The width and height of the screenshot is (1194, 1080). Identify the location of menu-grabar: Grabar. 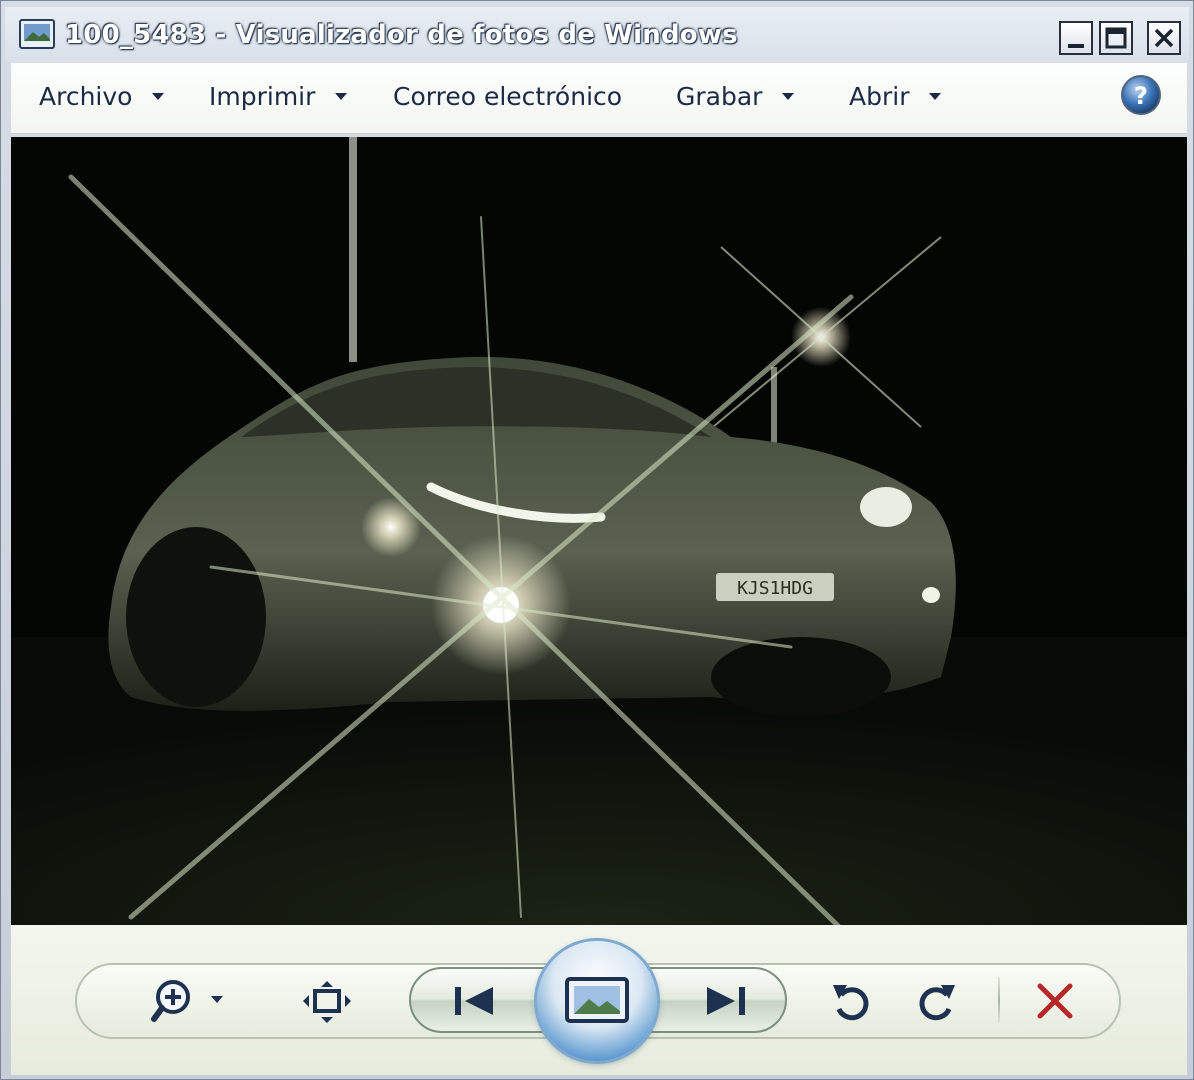
(735, 97).